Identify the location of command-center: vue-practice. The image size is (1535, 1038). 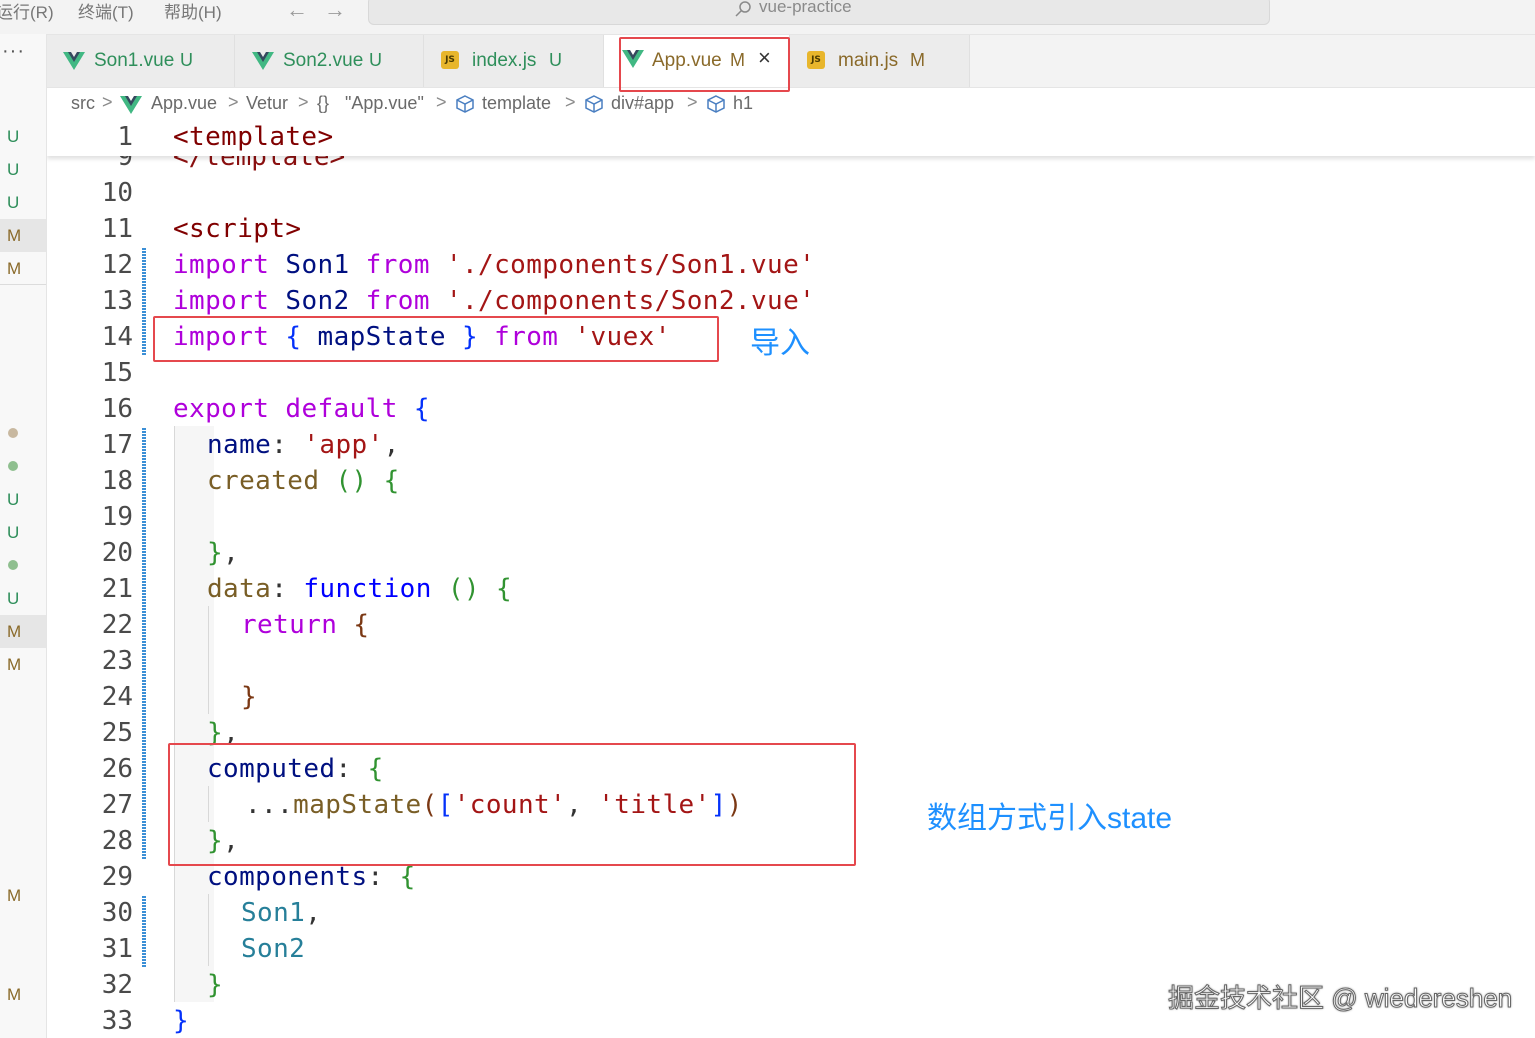
(819, 12).